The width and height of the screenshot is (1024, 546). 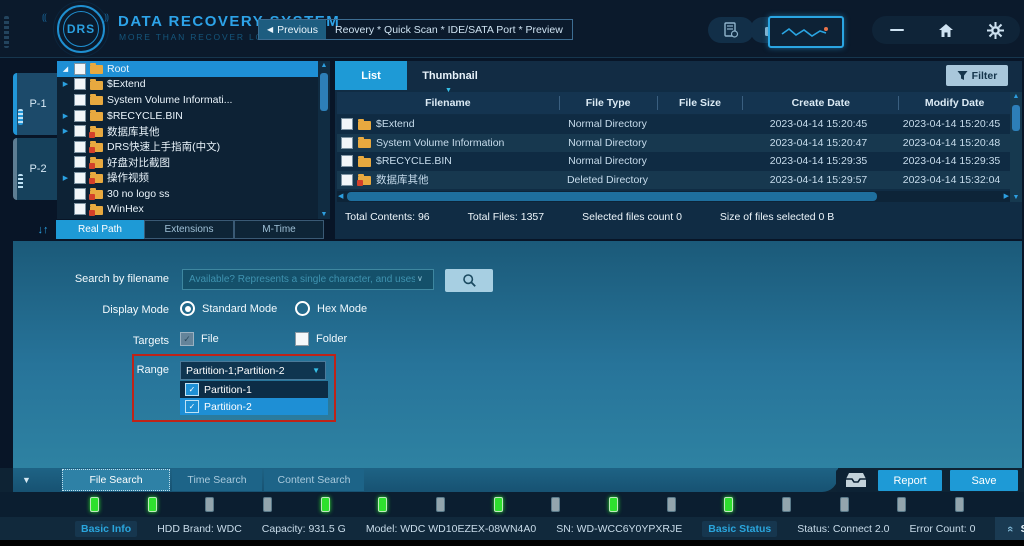 What do you see at coordinates (1016, 118) in the screenshot?
I see `vertical-scrollbar-thumb` at bounding box center [1016, 118].